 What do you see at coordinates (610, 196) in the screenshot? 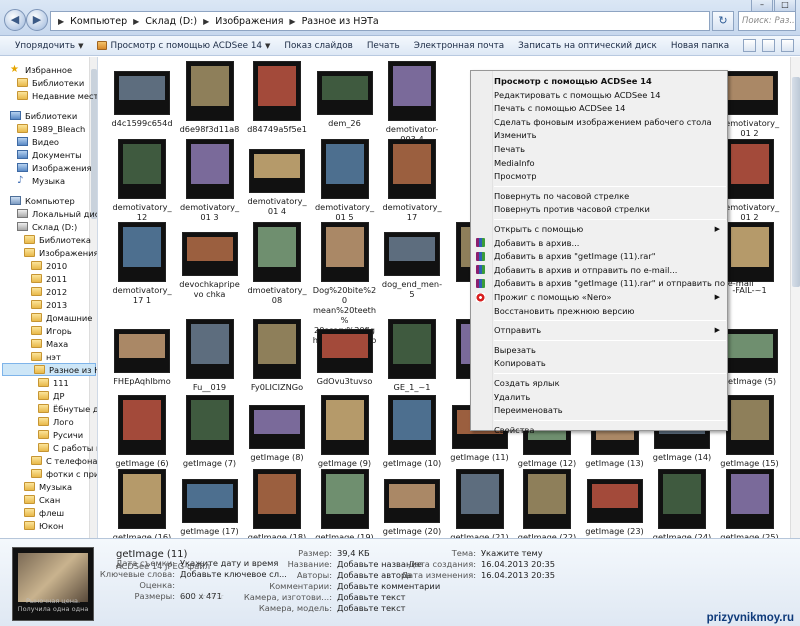
I see `menu-item: Повернуть по часовой стрелке` at bounding box center [610, 196].